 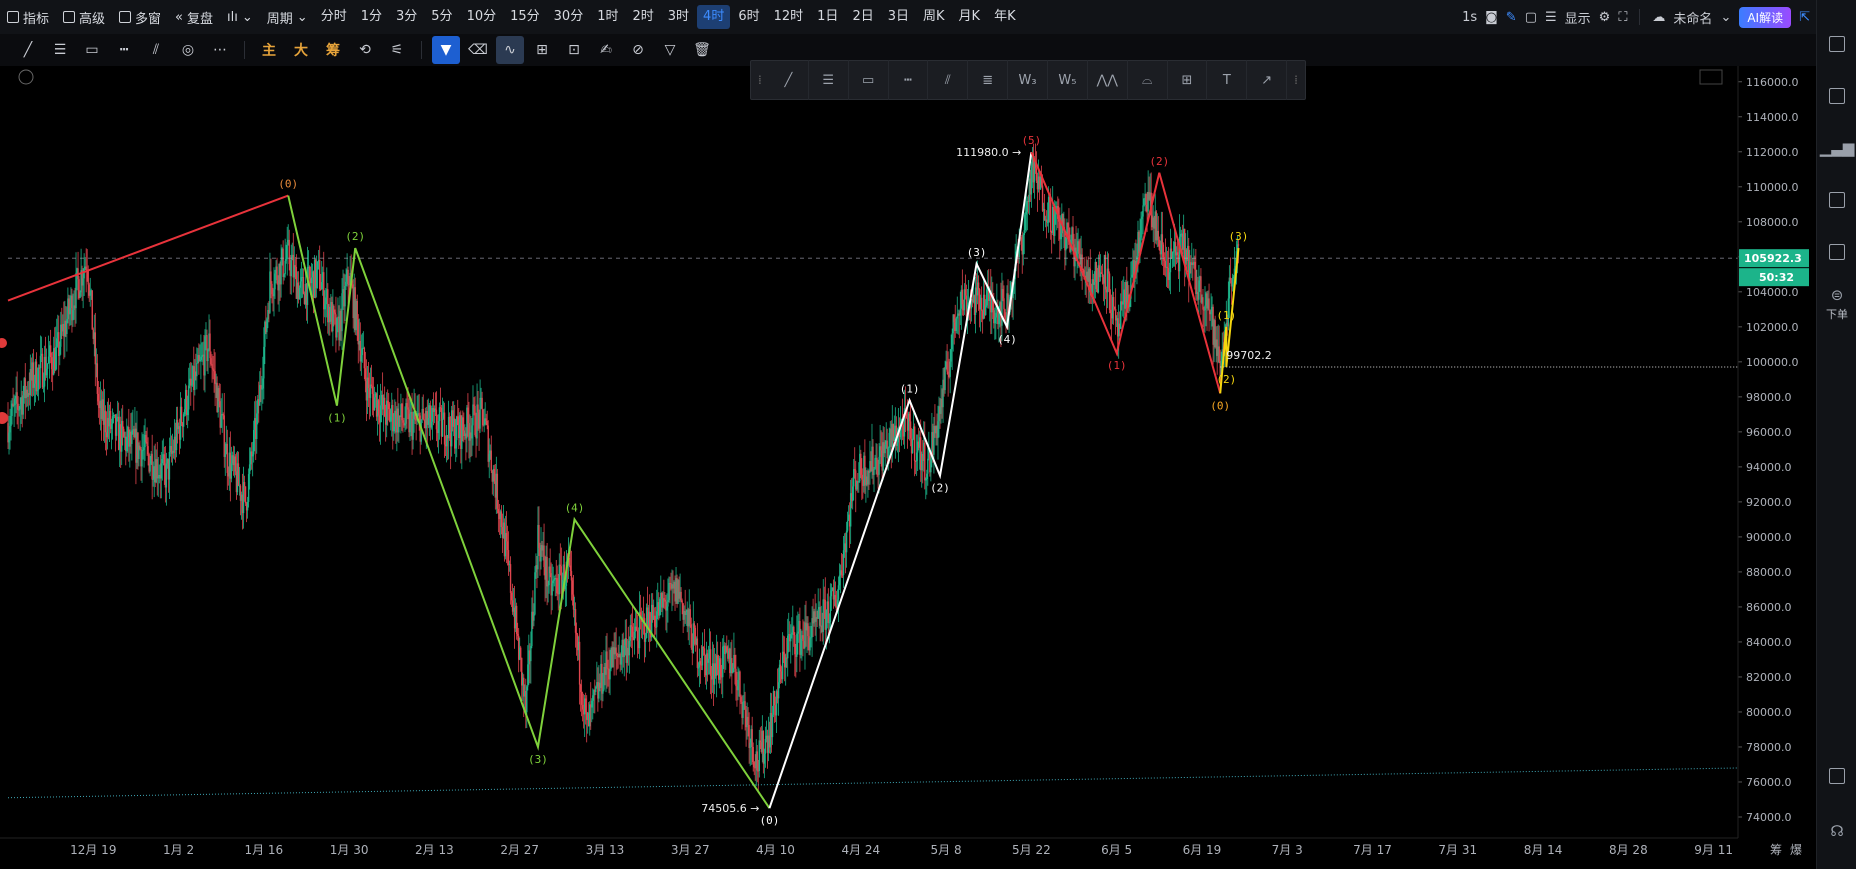 I want to click on shape-tool-icon: ⌓, so click(x=1148, y=80).